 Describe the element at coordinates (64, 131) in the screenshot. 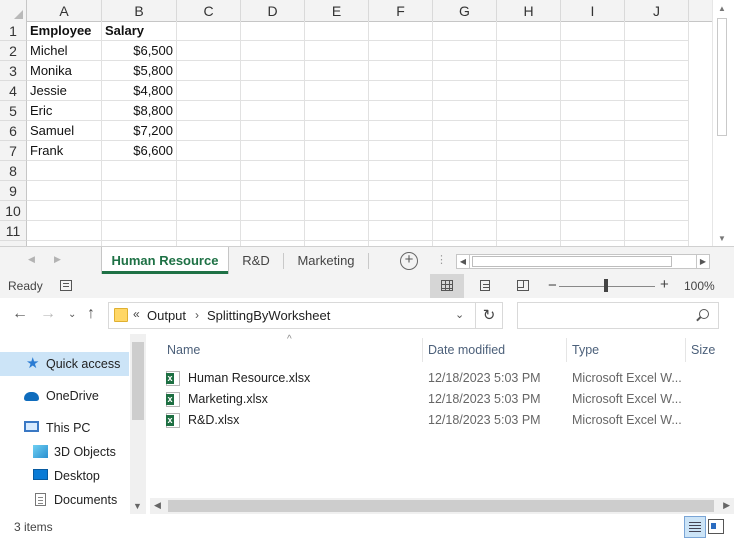

I see `cell-a6: Samuel` at that location.